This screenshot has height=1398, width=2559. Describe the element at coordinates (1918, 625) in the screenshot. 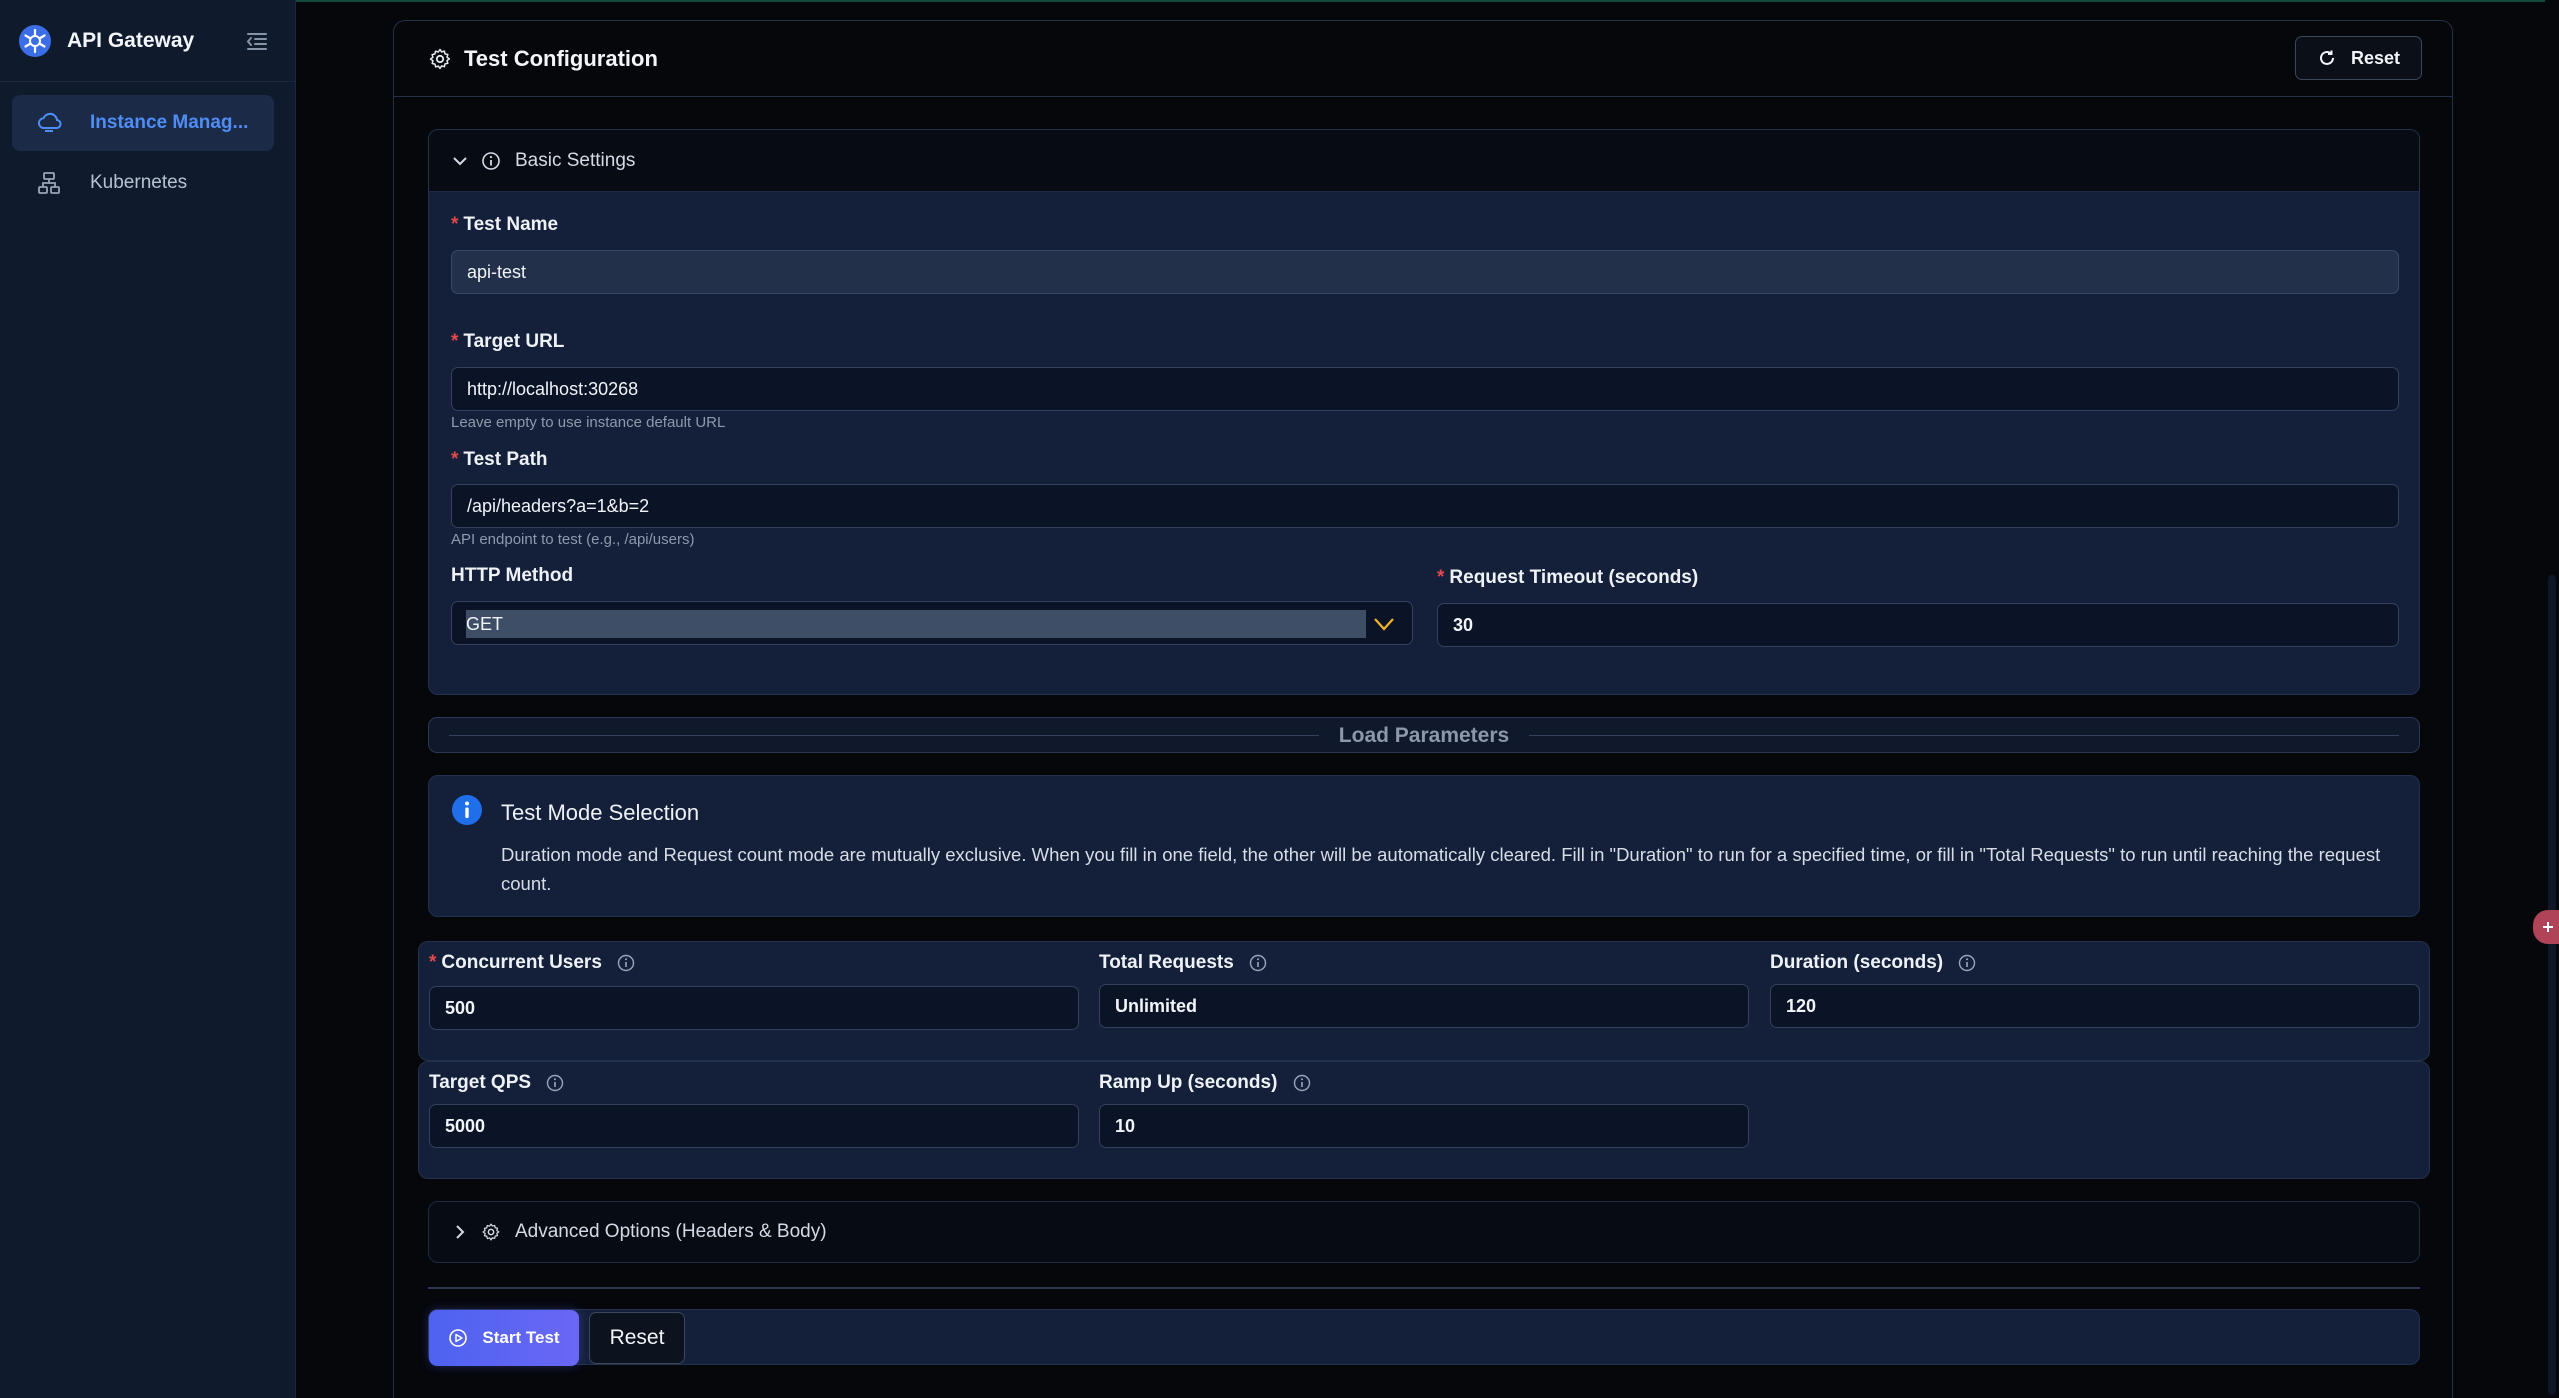

I see `timeout-input: 30` at that location.